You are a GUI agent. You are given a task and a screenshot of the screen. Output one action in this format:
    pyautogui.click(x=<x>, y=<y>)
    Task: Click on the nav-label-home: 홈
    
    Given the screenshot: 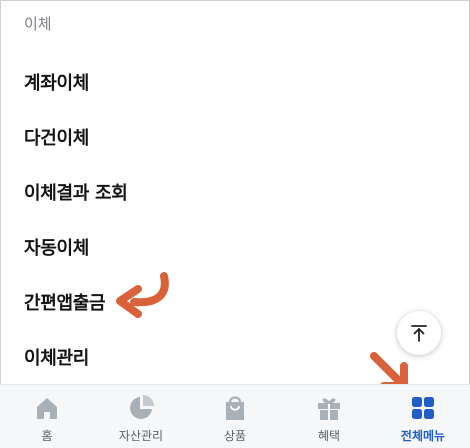 What is the action you would take?
    pyautogui.click(x=47, y=436)
    